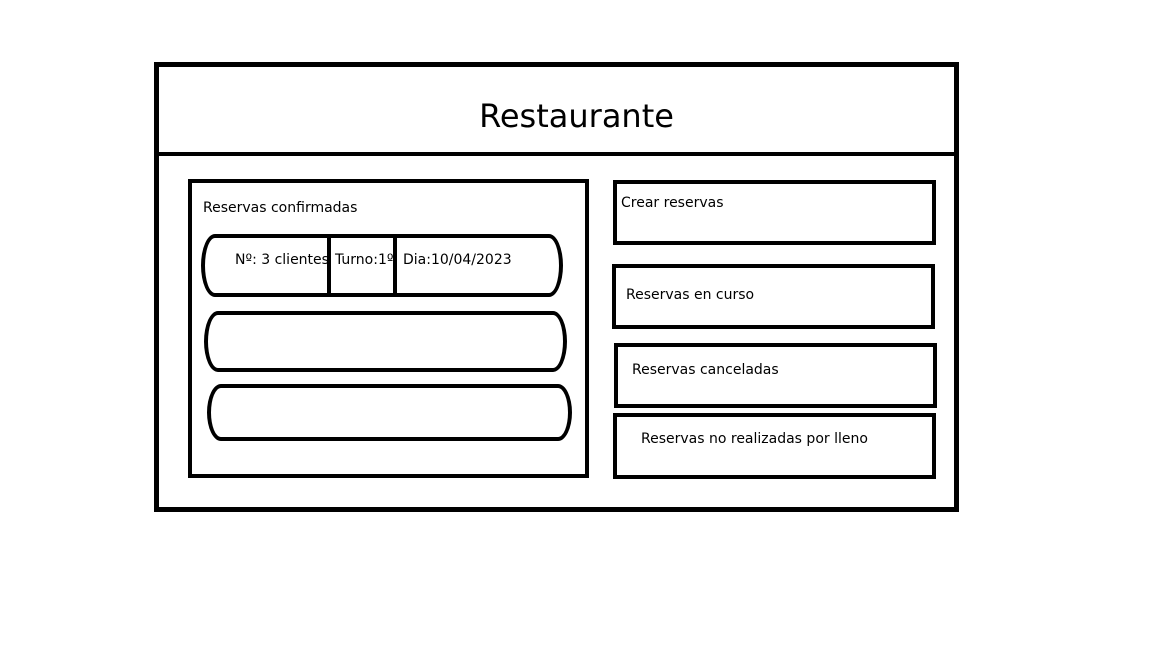  I want to click on confirmed-reservations-title: Reservas confirmadas, so click(280, 208).